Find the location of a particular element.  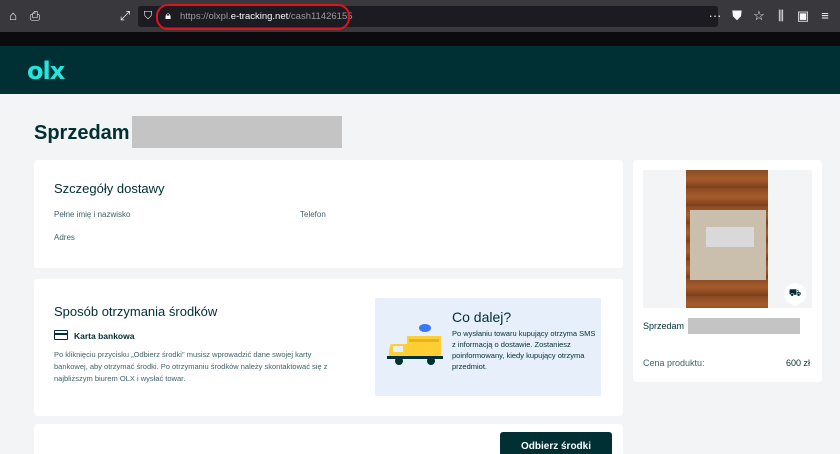

collect-funds-button: Odbierz środki is located at coordinates (556, 443).